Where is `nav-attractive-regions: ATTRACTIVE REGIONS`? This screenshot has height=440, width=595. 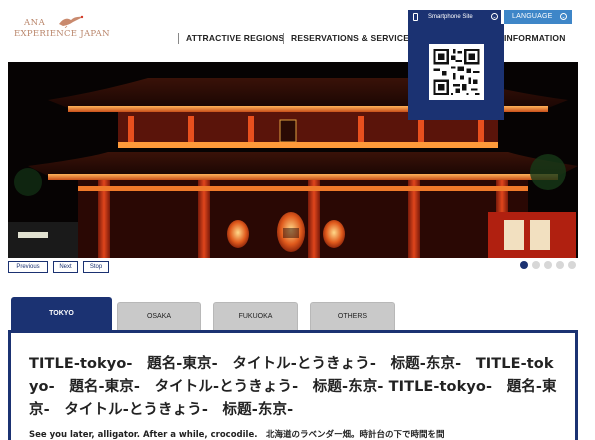
nav-attractive-regions: ATTRACTIVE REGIONS is located at coordinates (231, 38).